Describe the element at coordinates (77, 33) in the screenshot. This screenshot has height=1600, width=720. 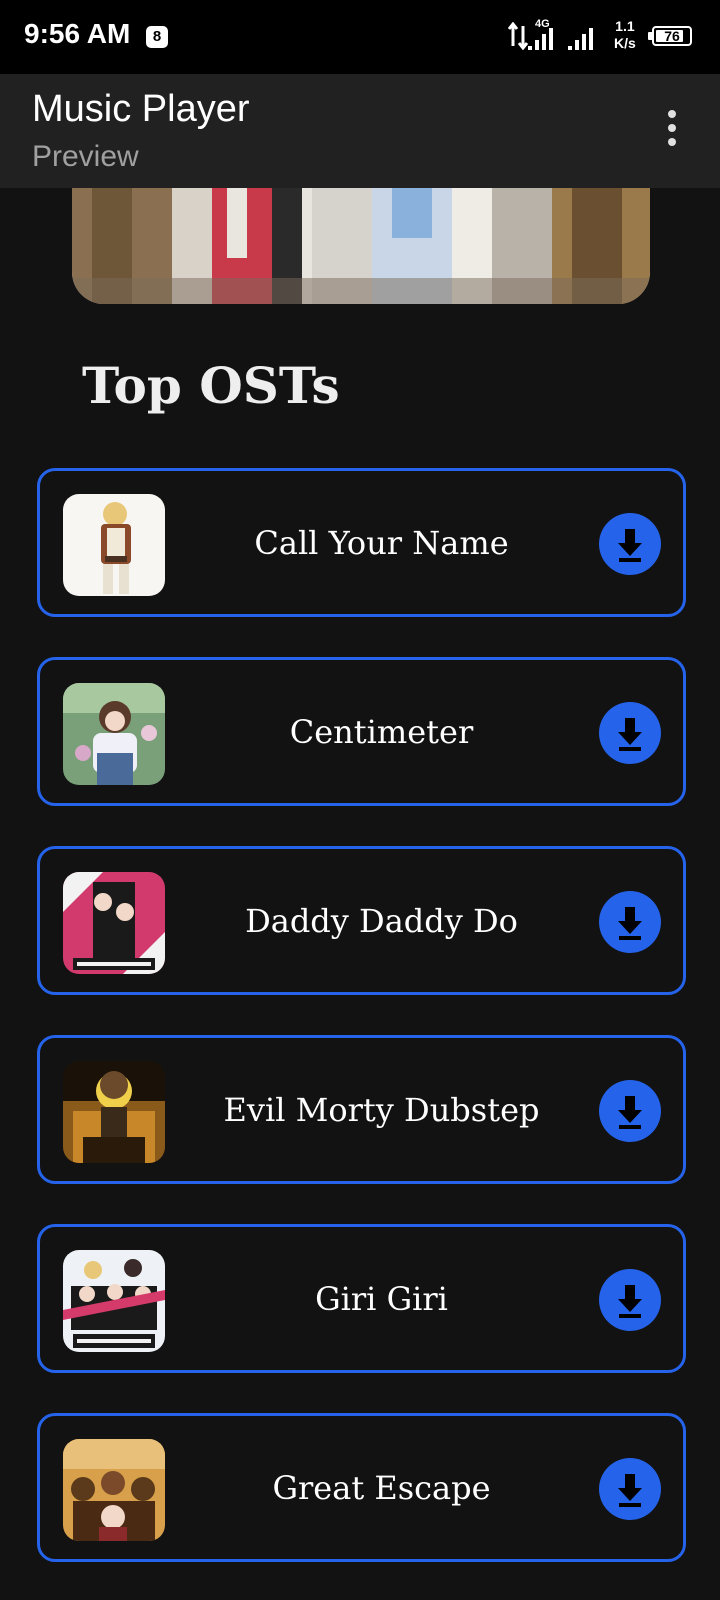
I see `status-time: 9:56 AM` at that location.